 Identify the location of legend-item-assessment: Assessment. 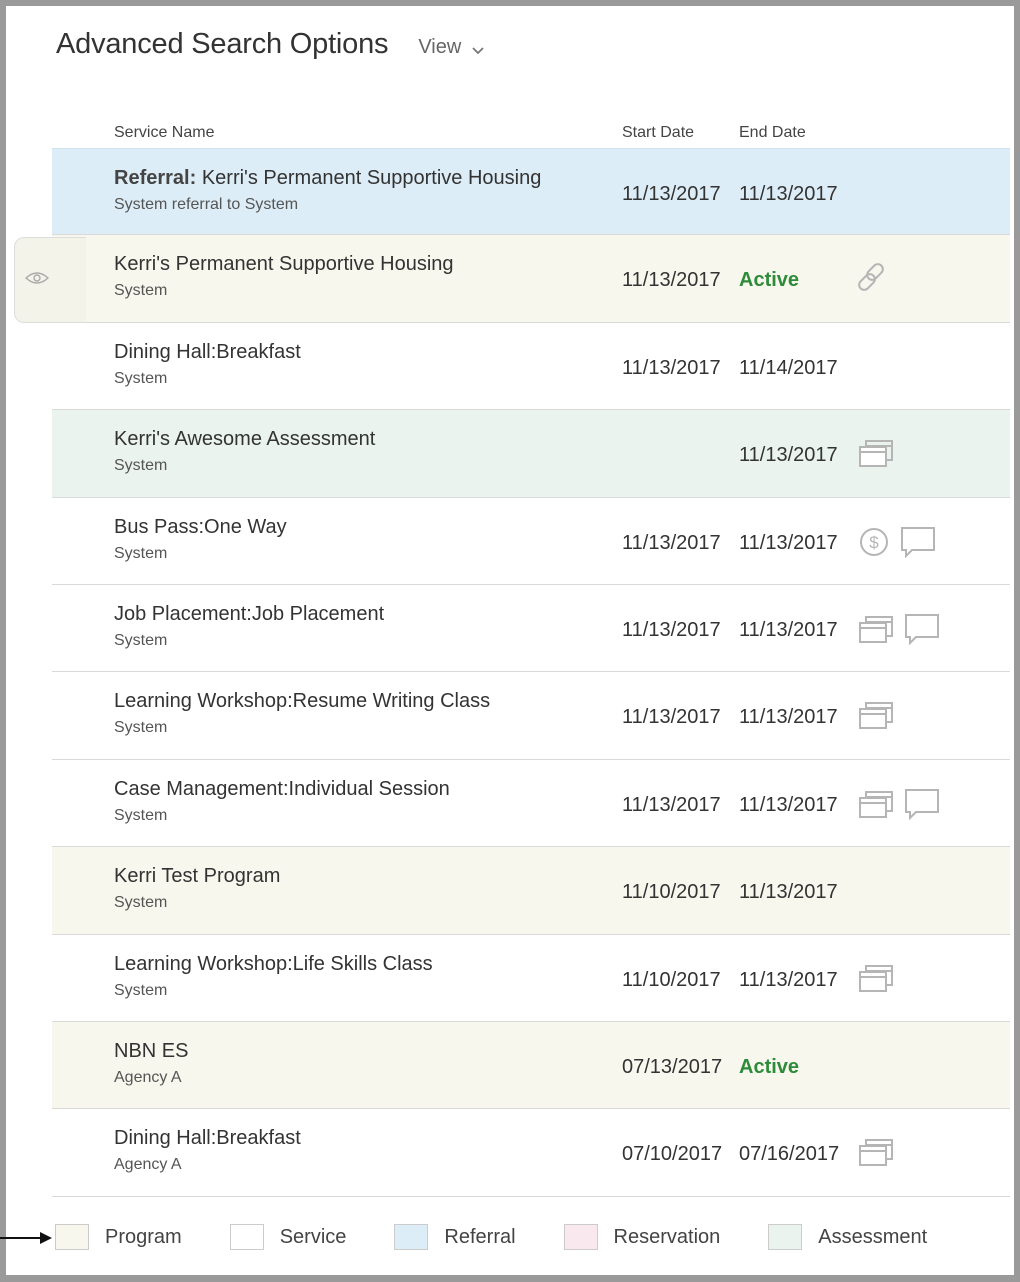
(847, 1237).